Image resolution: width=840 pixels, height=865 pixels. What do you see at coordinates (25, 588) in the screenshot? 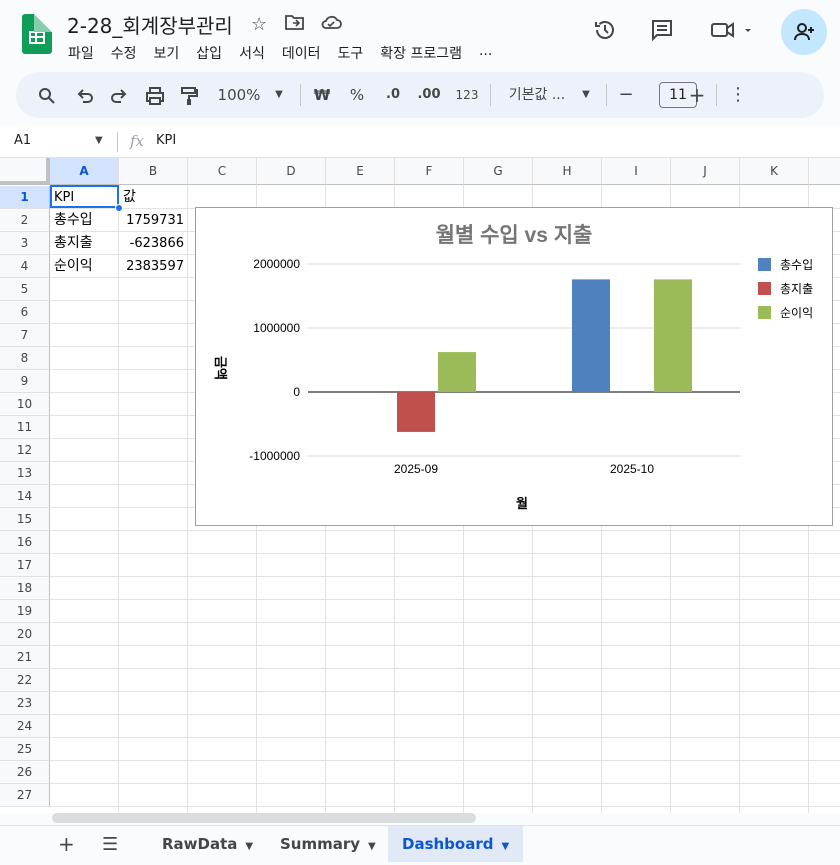
I see `row-header-18: 18` at bounding box center [25, 588].